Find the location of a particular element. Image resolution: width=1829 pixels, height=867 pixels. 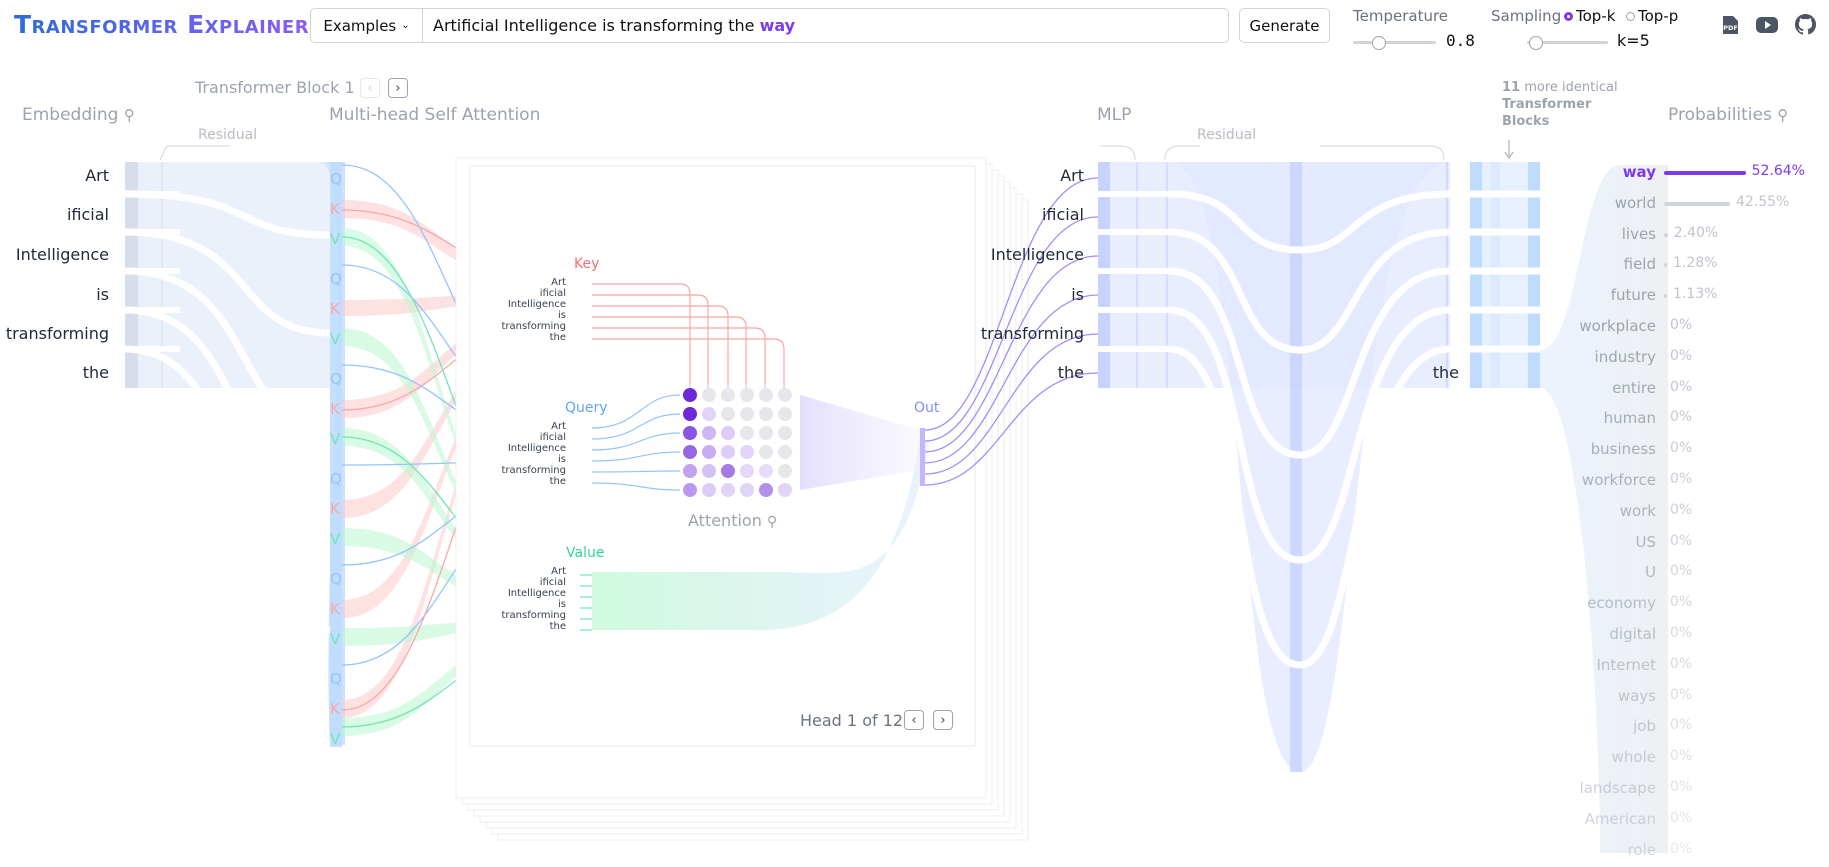

probability-row: American 0% is located at coordinates (1690, 823).